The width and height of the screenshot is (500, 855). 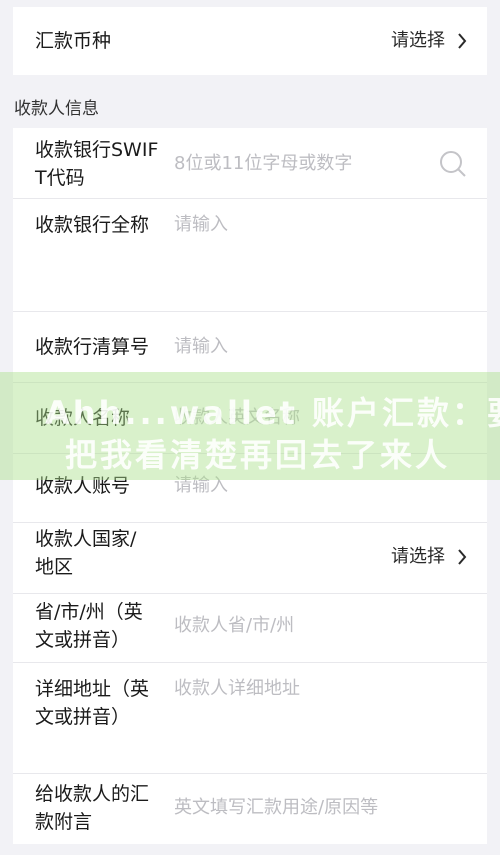 I want to click on payee-name-label: 收款人名称, so click(x=83, y=418).